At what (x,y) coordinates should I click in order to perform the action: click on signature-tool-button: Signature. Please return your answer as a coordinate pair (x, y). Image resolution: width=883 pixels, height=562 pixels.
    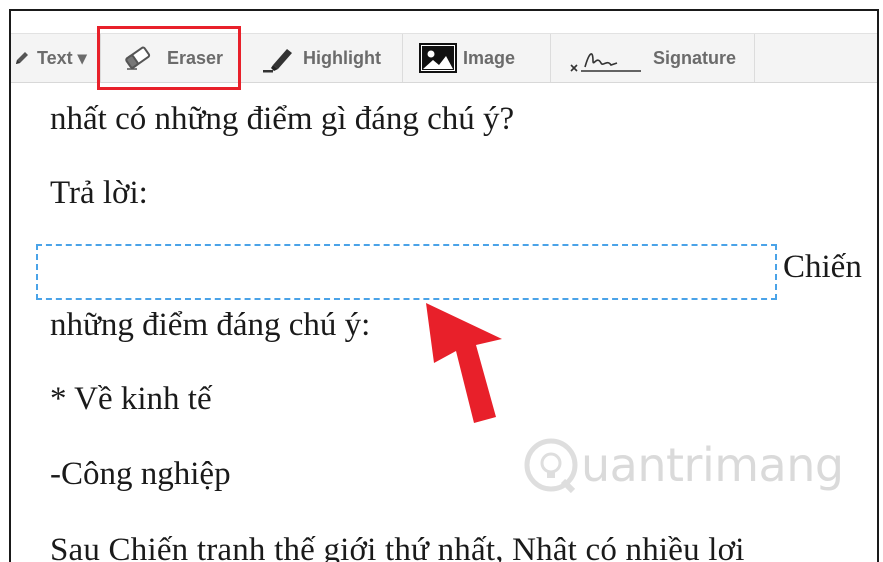
    Looking at the image, I should click on (653, 58).